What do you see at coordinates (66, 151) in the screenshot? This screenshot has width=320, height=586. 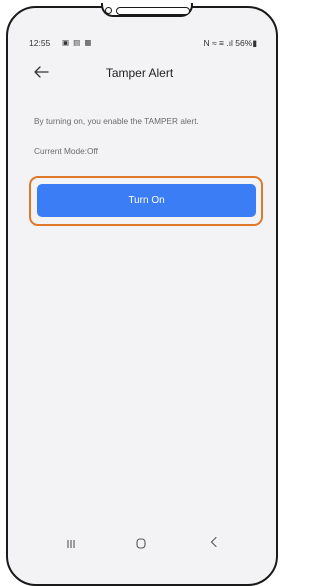 I see `current-mode-text: Current Mode:Off` at bounding box center [66, 151].